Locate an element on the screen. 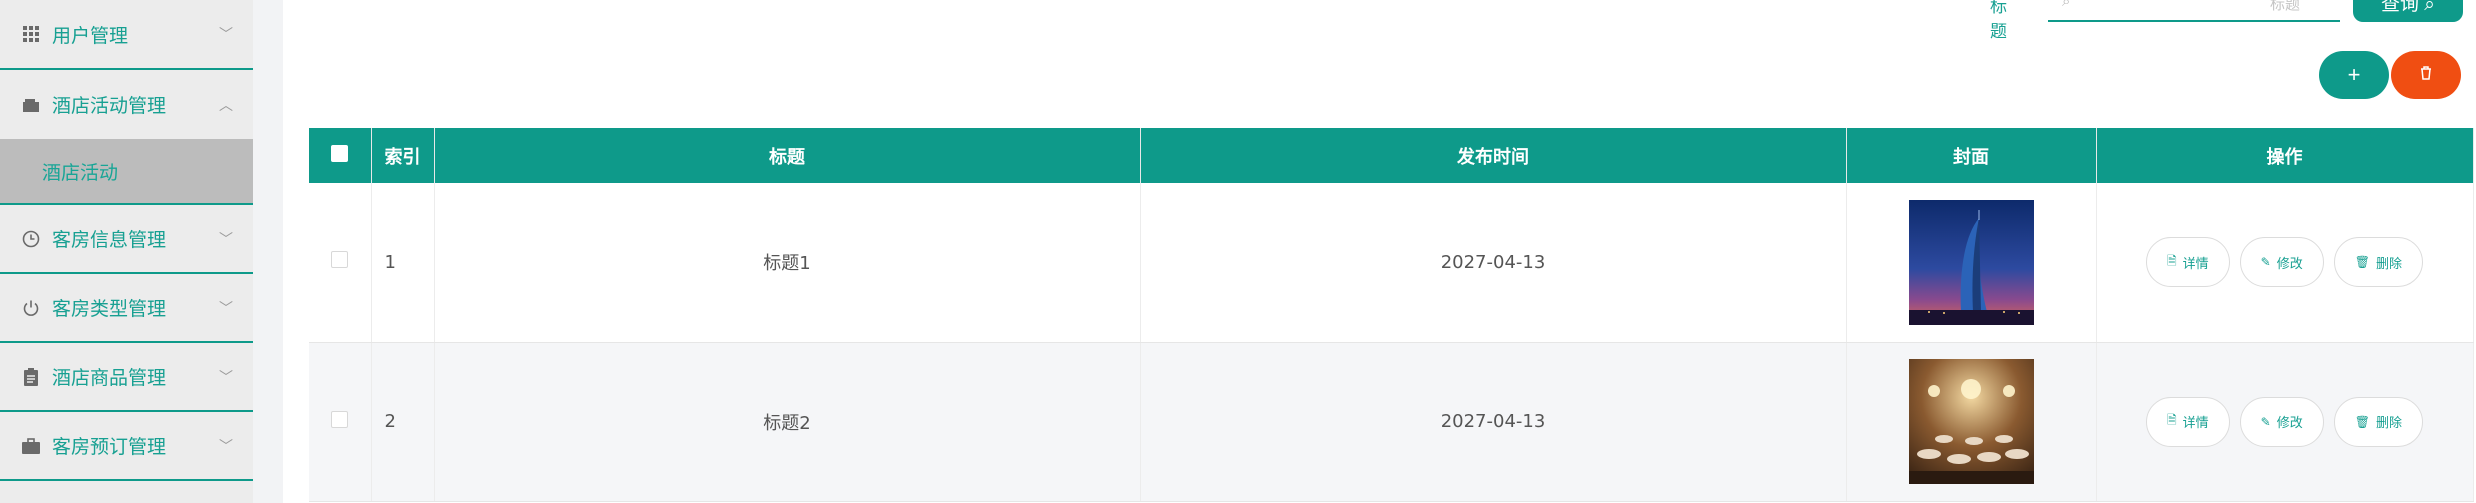 The width and height of the screenshot is (2476, 503). add-button: + is located at coordinates (2354, 75).